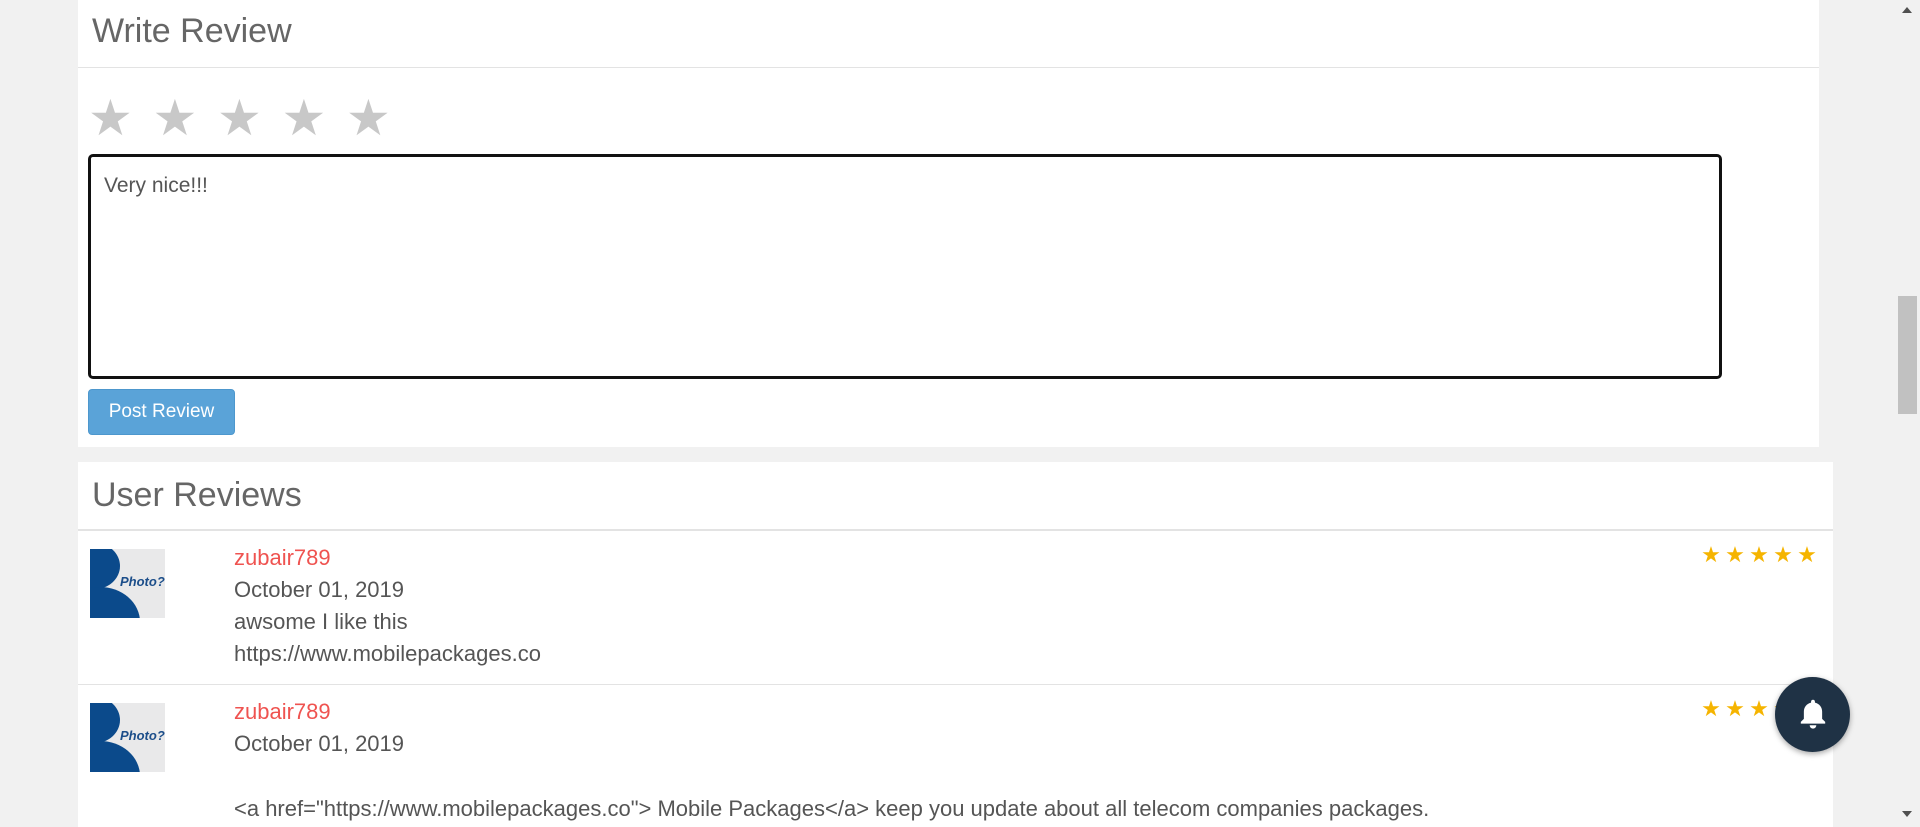  Describe the element at coordinates (185, 118) in the screenshot. I see `rating-star-2-icon: ★` at that location.